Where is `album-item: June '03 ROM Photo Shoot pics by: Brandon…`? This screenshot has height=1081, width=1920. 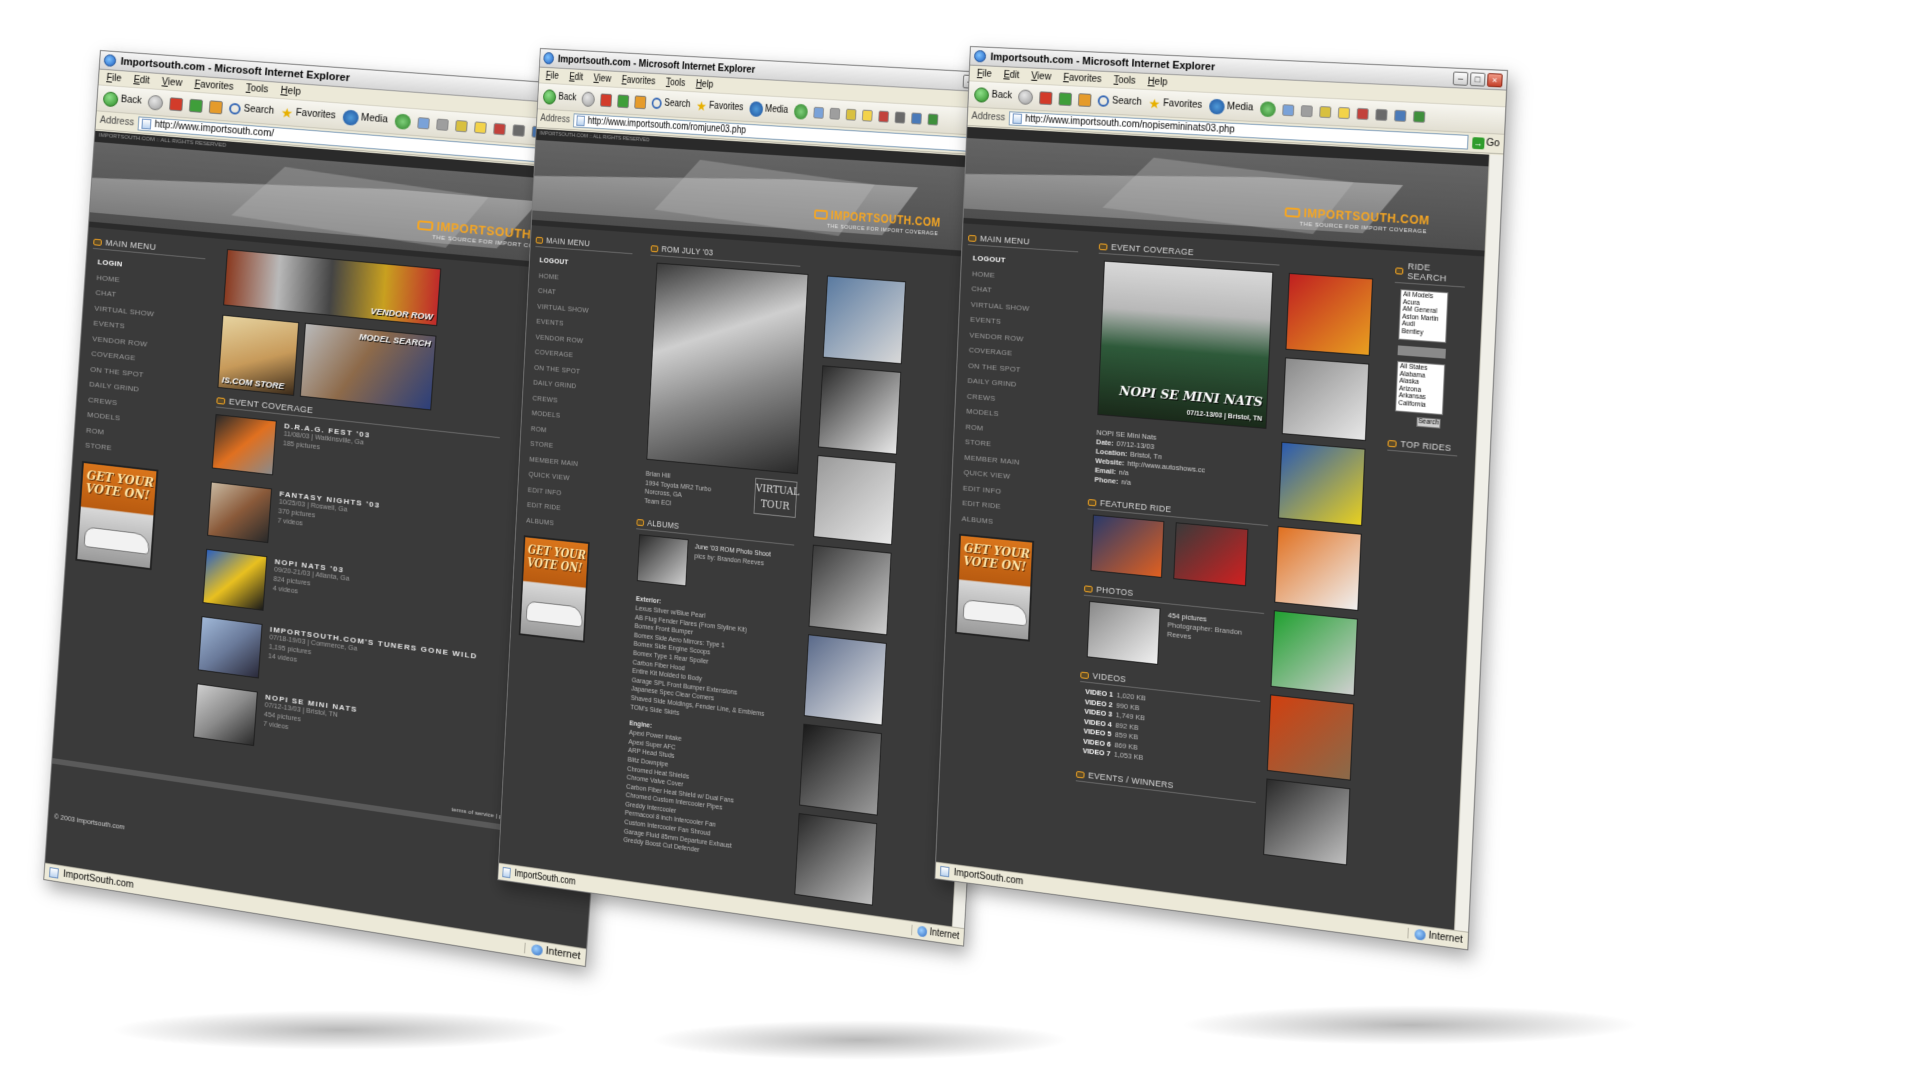 album-item: June '03 ROM Photo Shoot pics by: Brandon… is located at coordinates (744, 556).